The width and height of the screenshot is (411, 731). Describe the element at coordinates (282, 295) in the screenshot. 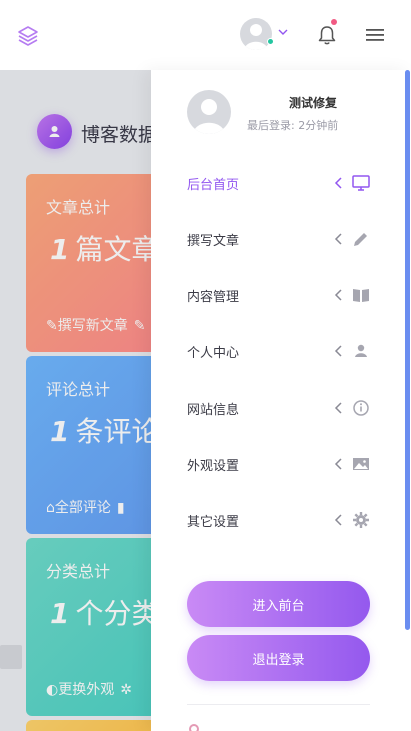

I see `nav-item-content-management: 内容管理` at that location.